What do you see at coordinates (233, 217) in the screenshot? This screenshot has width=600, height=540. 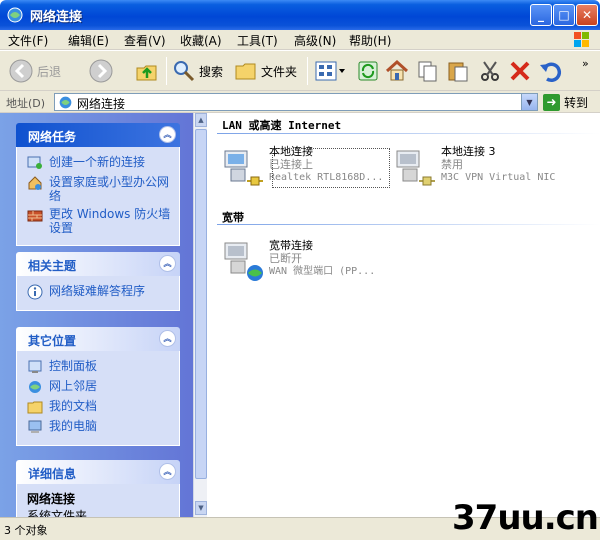 I see `group-title-broadband: 宽带` at bounding box center [233, 217].